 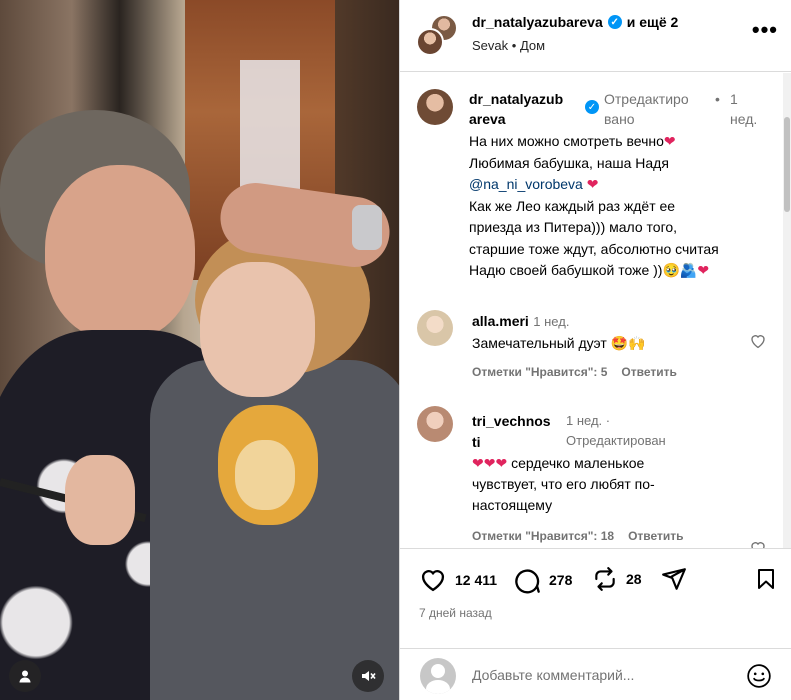 What do you see at coordinates (566, 141) in the screenshot?
I see `caption-line: На них можно смотреть вечно` at bounding box center [566, 141].